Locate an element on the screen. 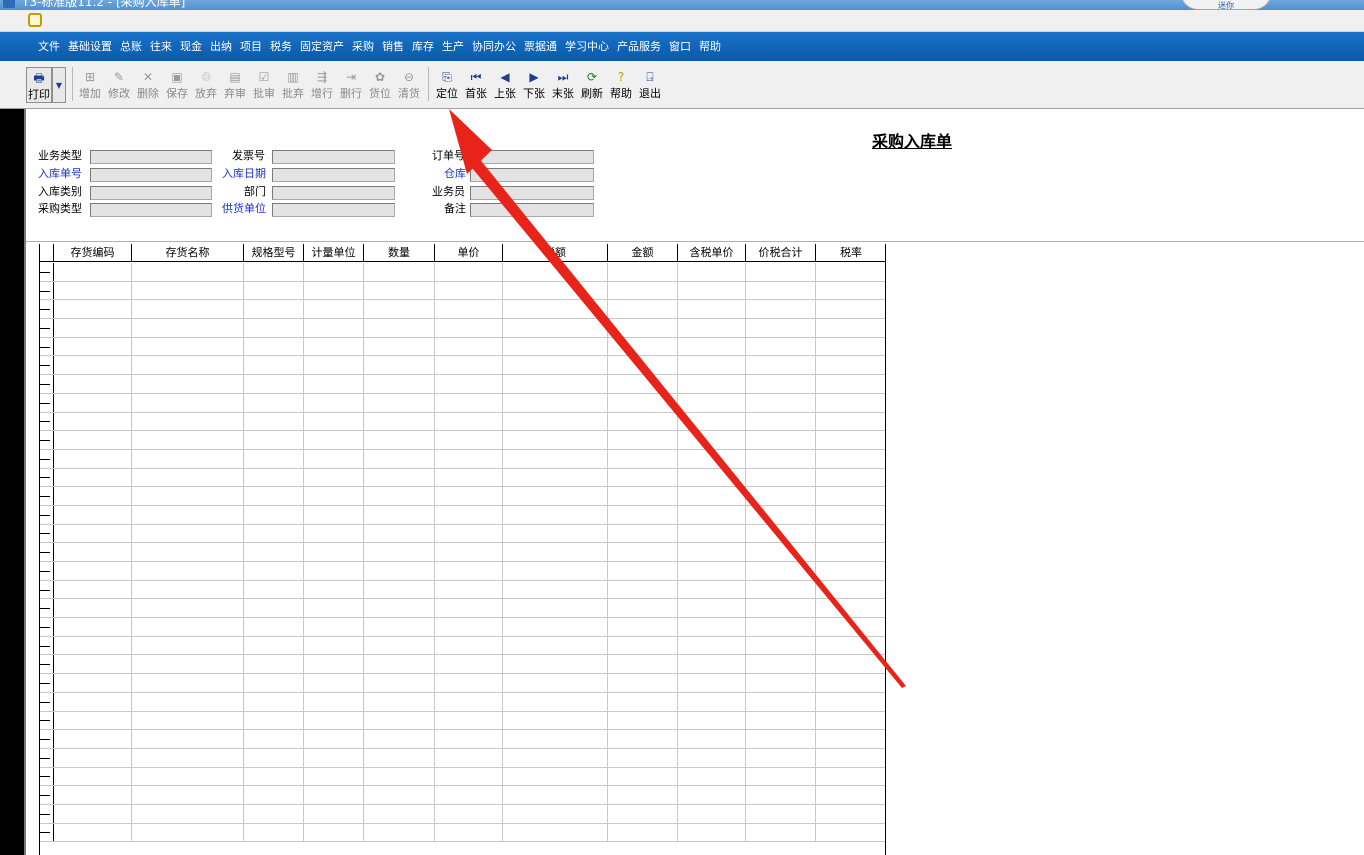 The width and height of the screenshot is (1364, 855). receipt-category-field is located at coordinates (151, 193).